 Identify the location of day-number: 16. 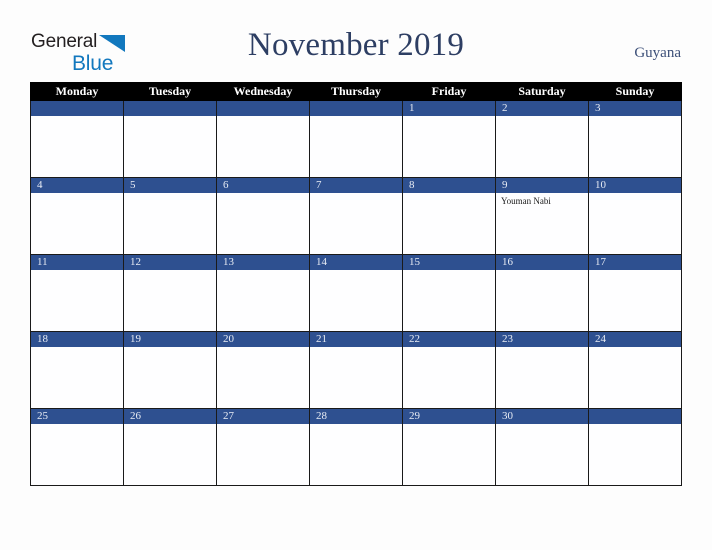
(542, 262).